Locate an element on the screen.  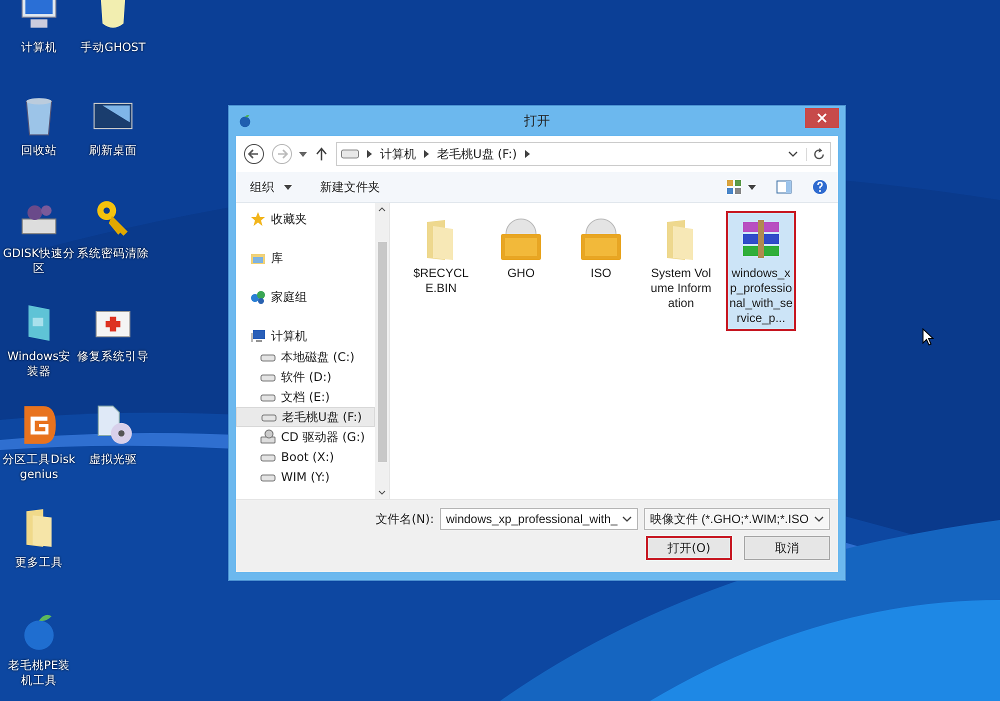
nav-item: 计算机 is located at coordinates (305, 336).